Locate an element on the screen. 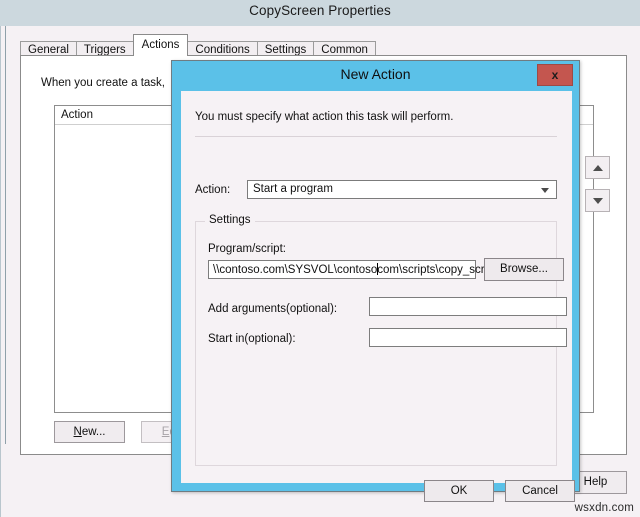 The height and width of the screenshot is (517, 640). move-down-button is located at coordinates (597, 200).